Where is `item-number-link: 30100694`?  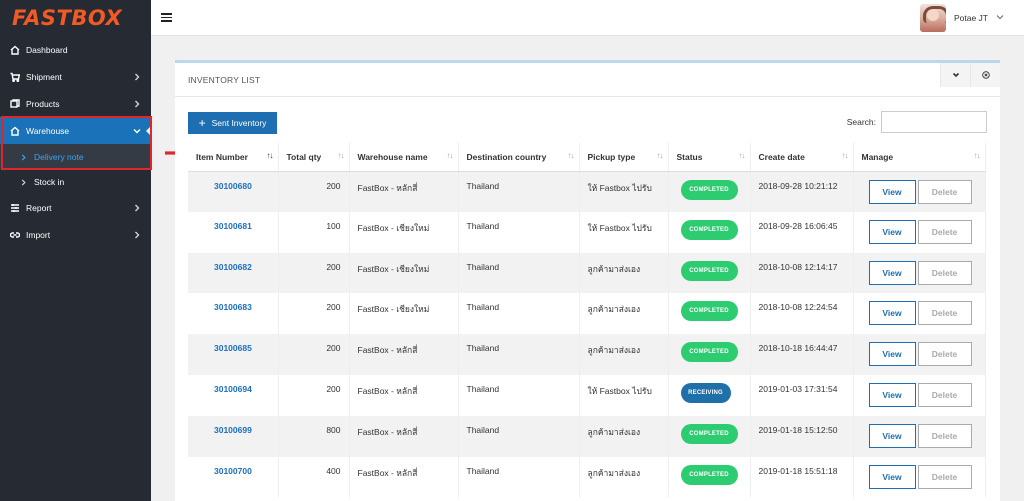 item-number-link: 30100694 is located at coordinates (224, 389).